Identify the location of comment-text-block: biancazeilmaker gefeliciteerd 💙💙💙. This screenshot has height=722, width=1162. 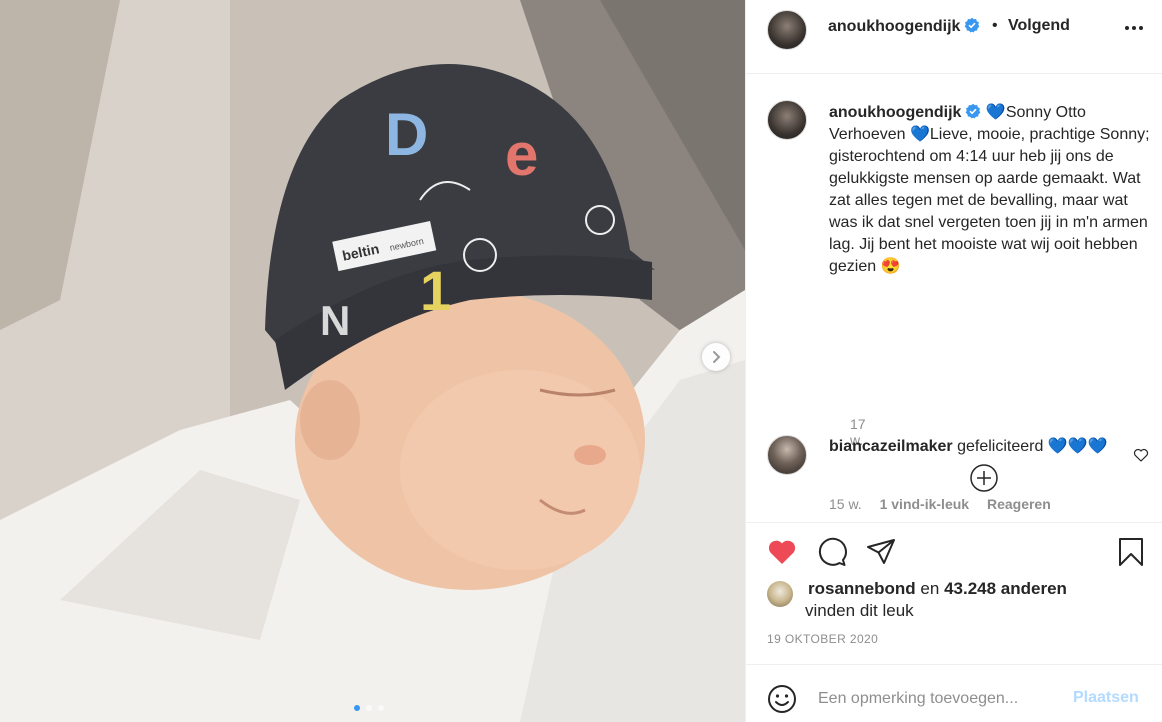
(974, 447).